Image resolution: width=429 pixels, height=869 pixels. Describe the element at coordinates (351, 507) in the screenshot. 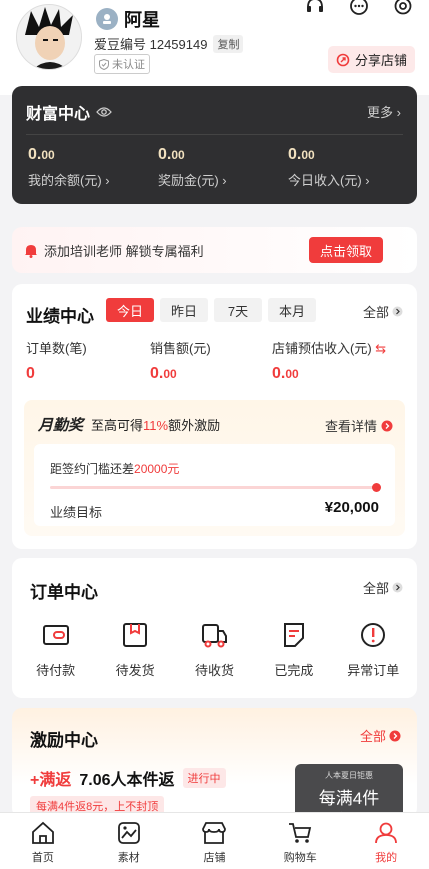

I see `target-value: ¥20,000` at that location.